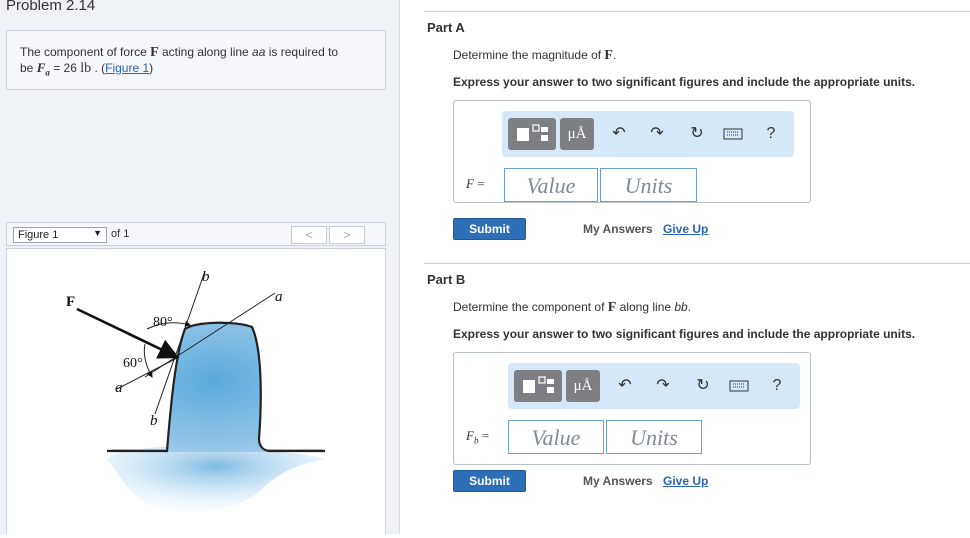  Describe the element at coordinates (205, 52) in the screenshot. I see `statement-text: acting along line` at that location.